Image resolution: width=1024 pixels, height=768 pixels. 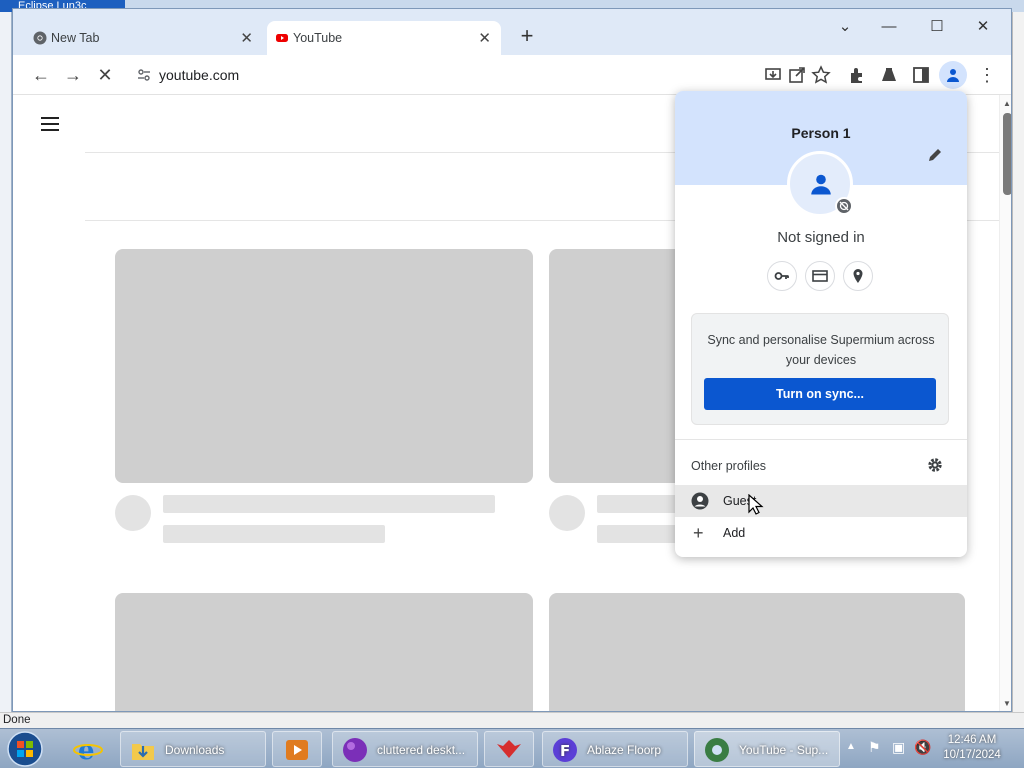 What do you see at coordinates (144, 75) in the screenshot?
I see `site-settings-icon` at bounding box center [144, 75].